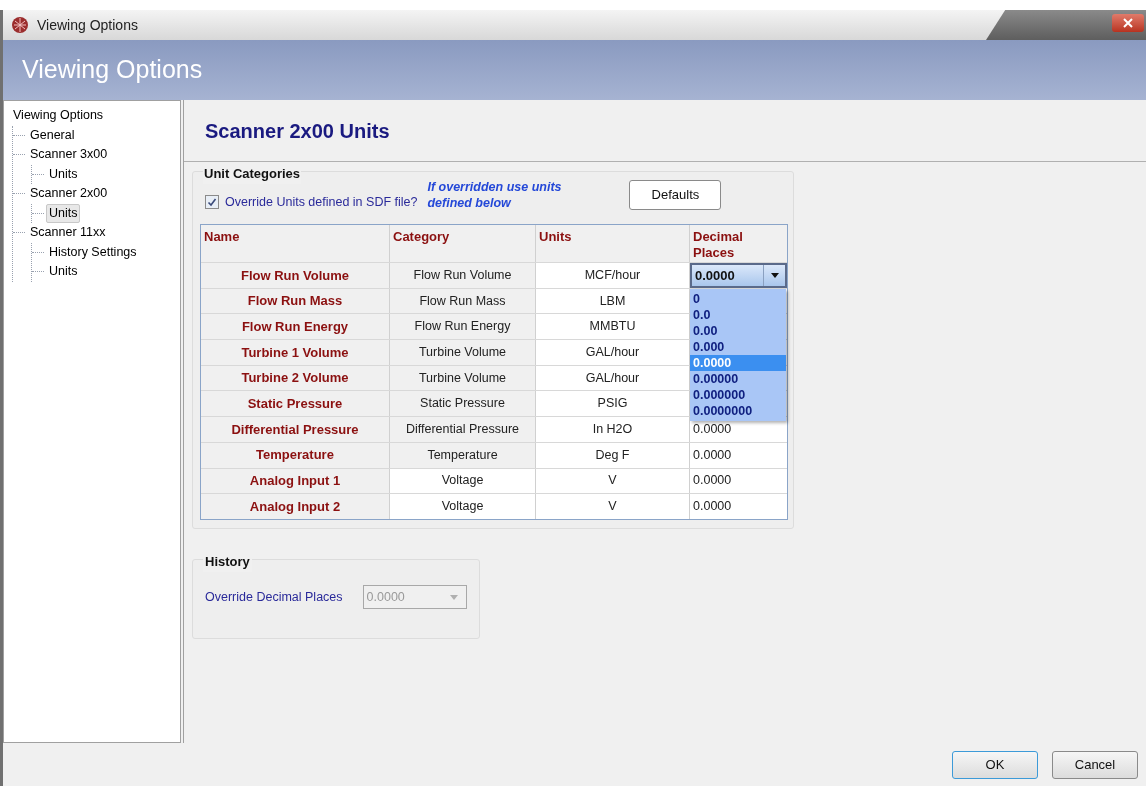 The image size is (1146, 786). What do you see at coordinates (613, 275) in the screenshot?
I see `table-cell: MCF/hour` at bounding box center [613, 275].